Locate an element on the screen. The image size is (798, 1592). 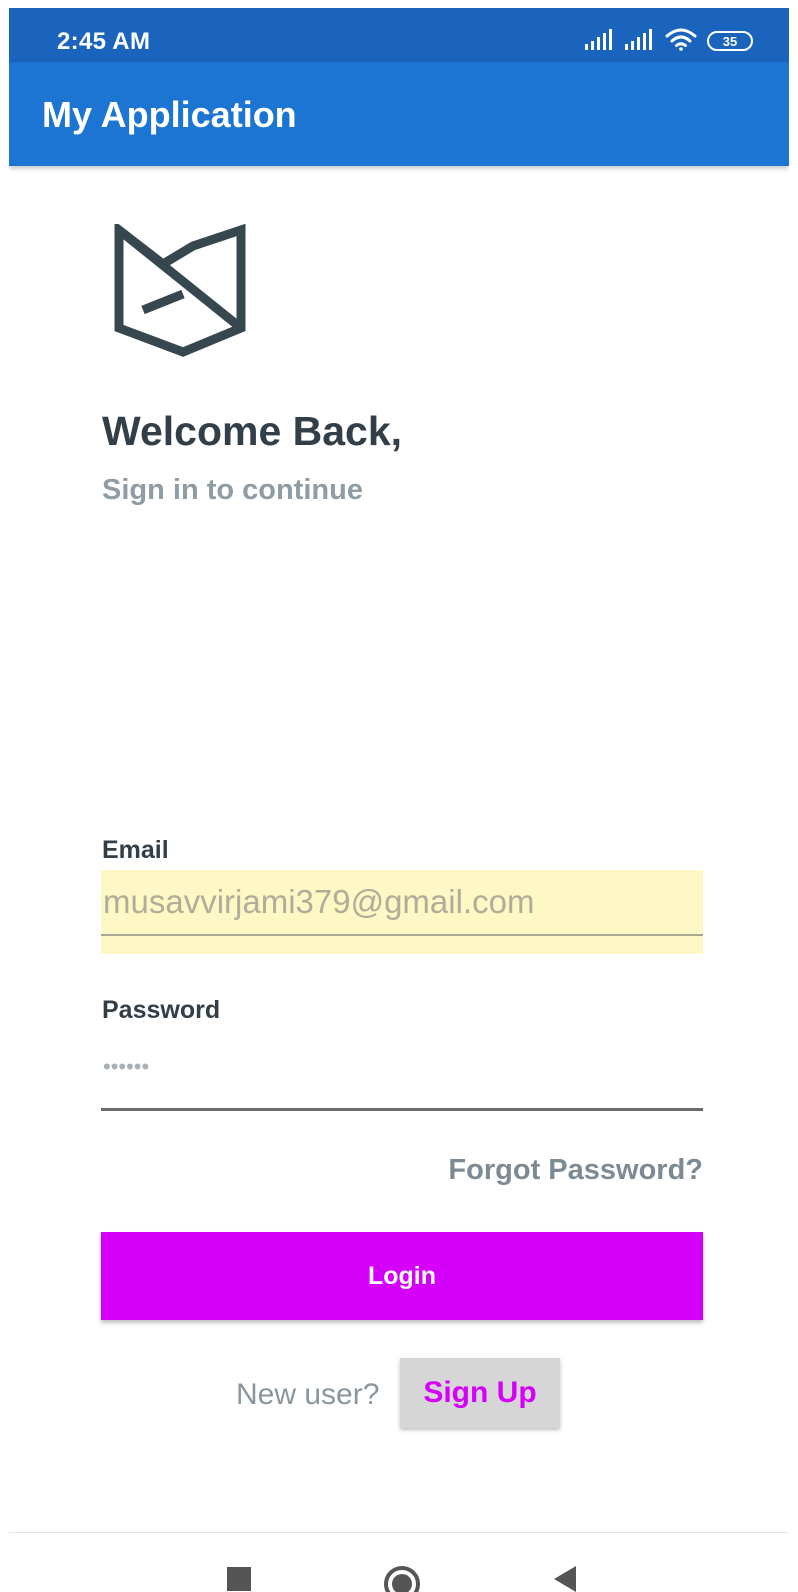
battery-level: 35 is located at coordinates (730, 41).